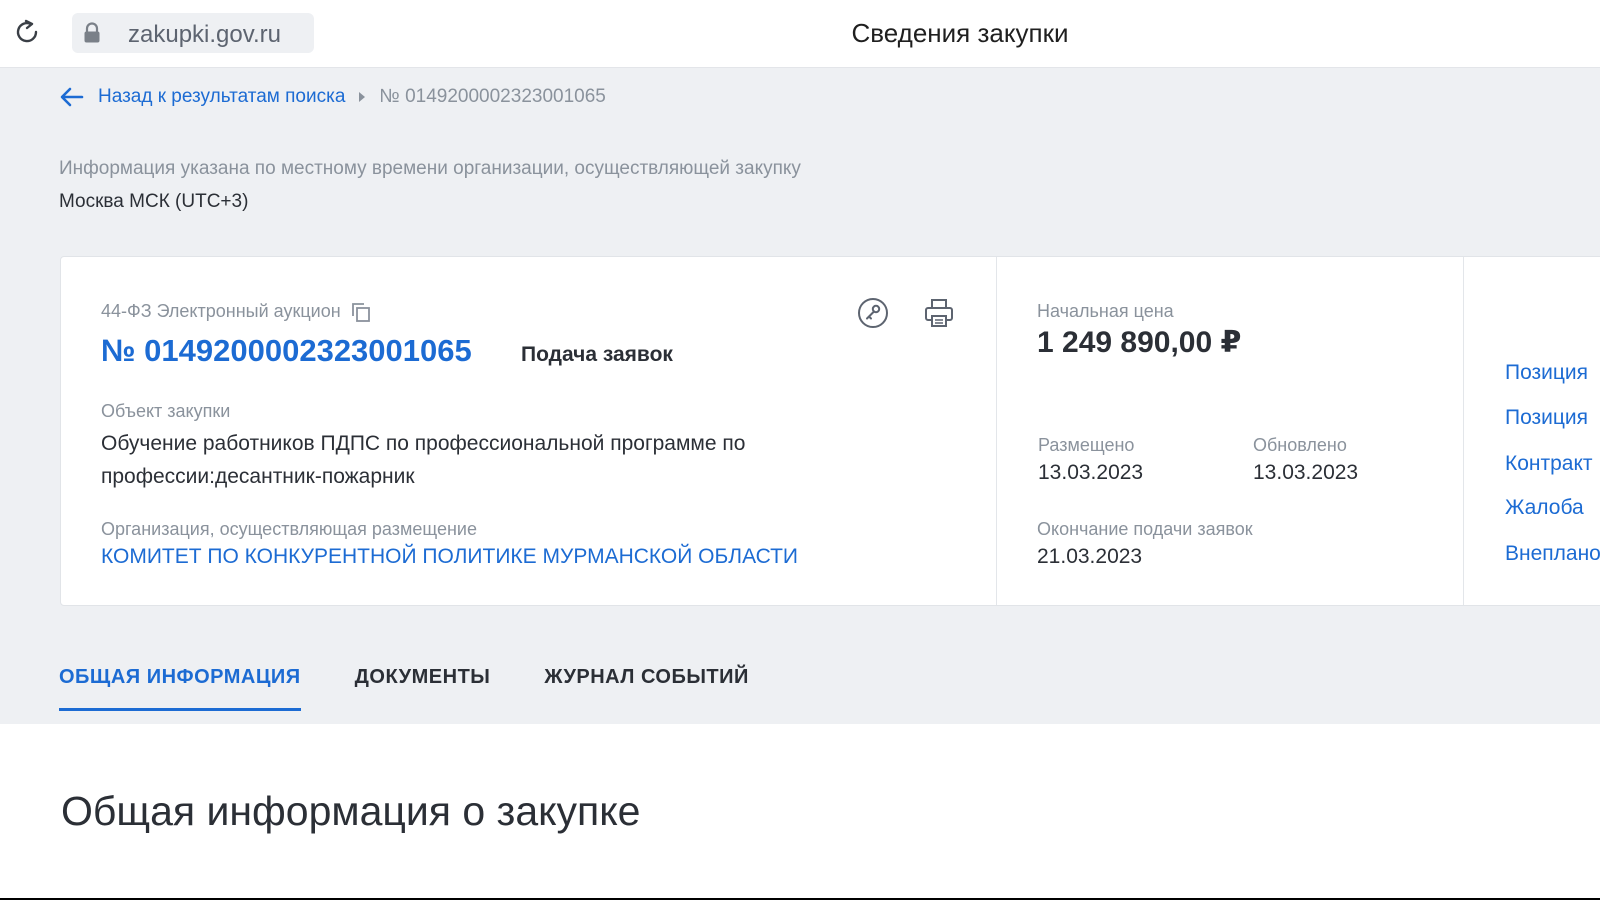 Image resolution: width=1600 pixels, height=900 pixels. Describe the element at coordinates (1086, 445) in the screenshot. I see `posted-label: Размещено` at that location.